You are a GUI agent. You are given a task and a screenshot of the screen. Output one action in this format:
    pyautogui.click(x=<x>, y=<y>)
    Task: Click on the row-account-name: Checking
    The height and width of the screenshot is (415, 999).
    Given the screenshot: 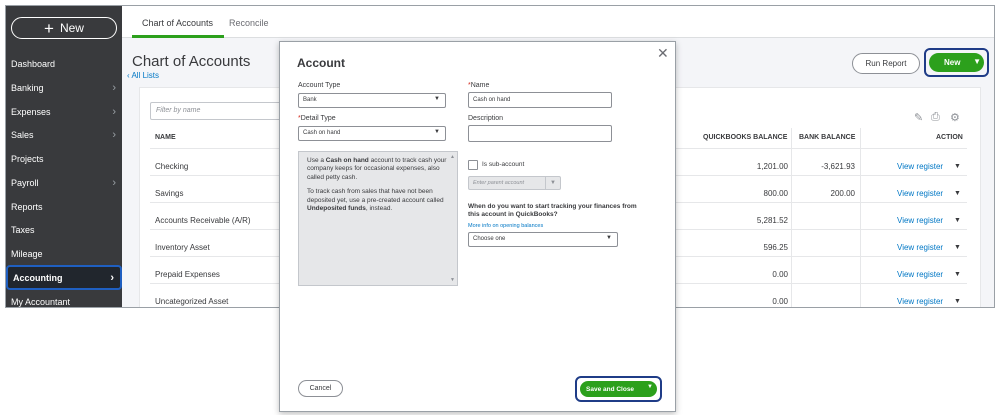 What is the action you would take?
    pyautogui.click(x=171, y=166)
    